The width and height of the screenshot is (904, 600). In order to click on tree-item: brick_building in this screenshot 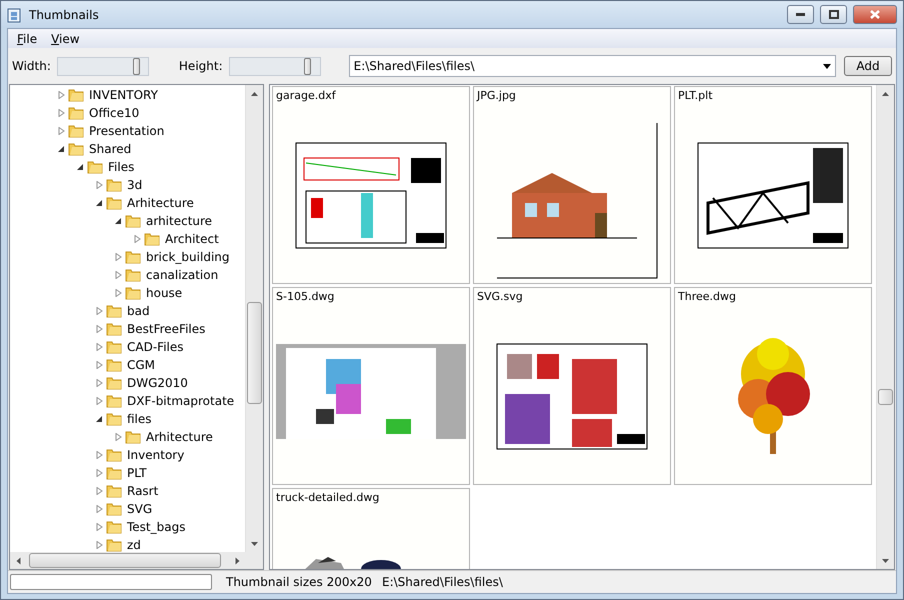, I will do `click(188, 257)`.